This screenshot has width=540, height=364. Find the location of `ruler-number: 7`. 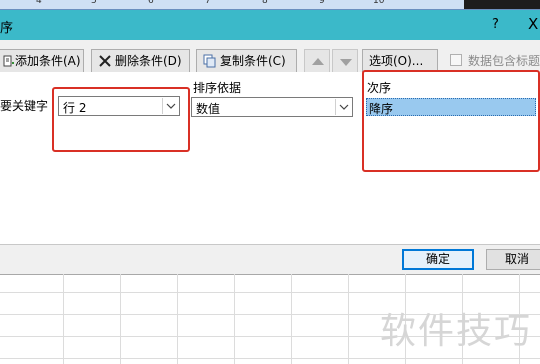

ruler-number: 7 is located at coordinates (208, 3).